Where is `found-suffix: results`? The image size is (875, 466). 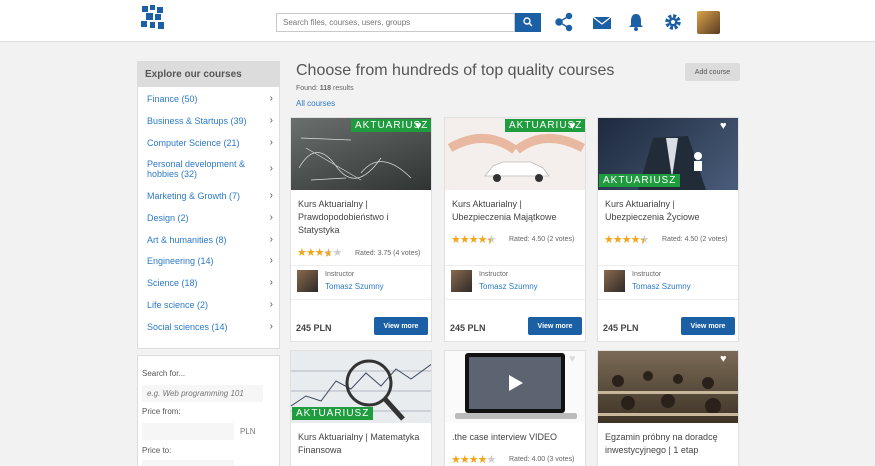
found-suffix: results is located at coordinates (342, 88).